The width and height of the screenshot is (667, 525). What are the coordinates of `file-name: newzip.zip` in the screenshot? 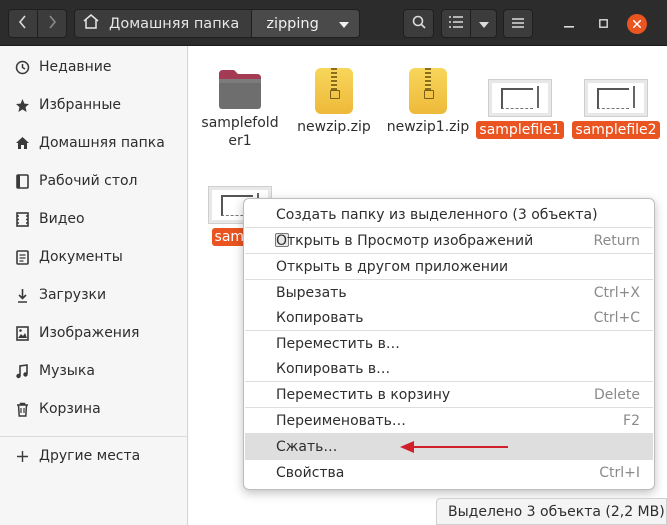 It's located at (334, 127).